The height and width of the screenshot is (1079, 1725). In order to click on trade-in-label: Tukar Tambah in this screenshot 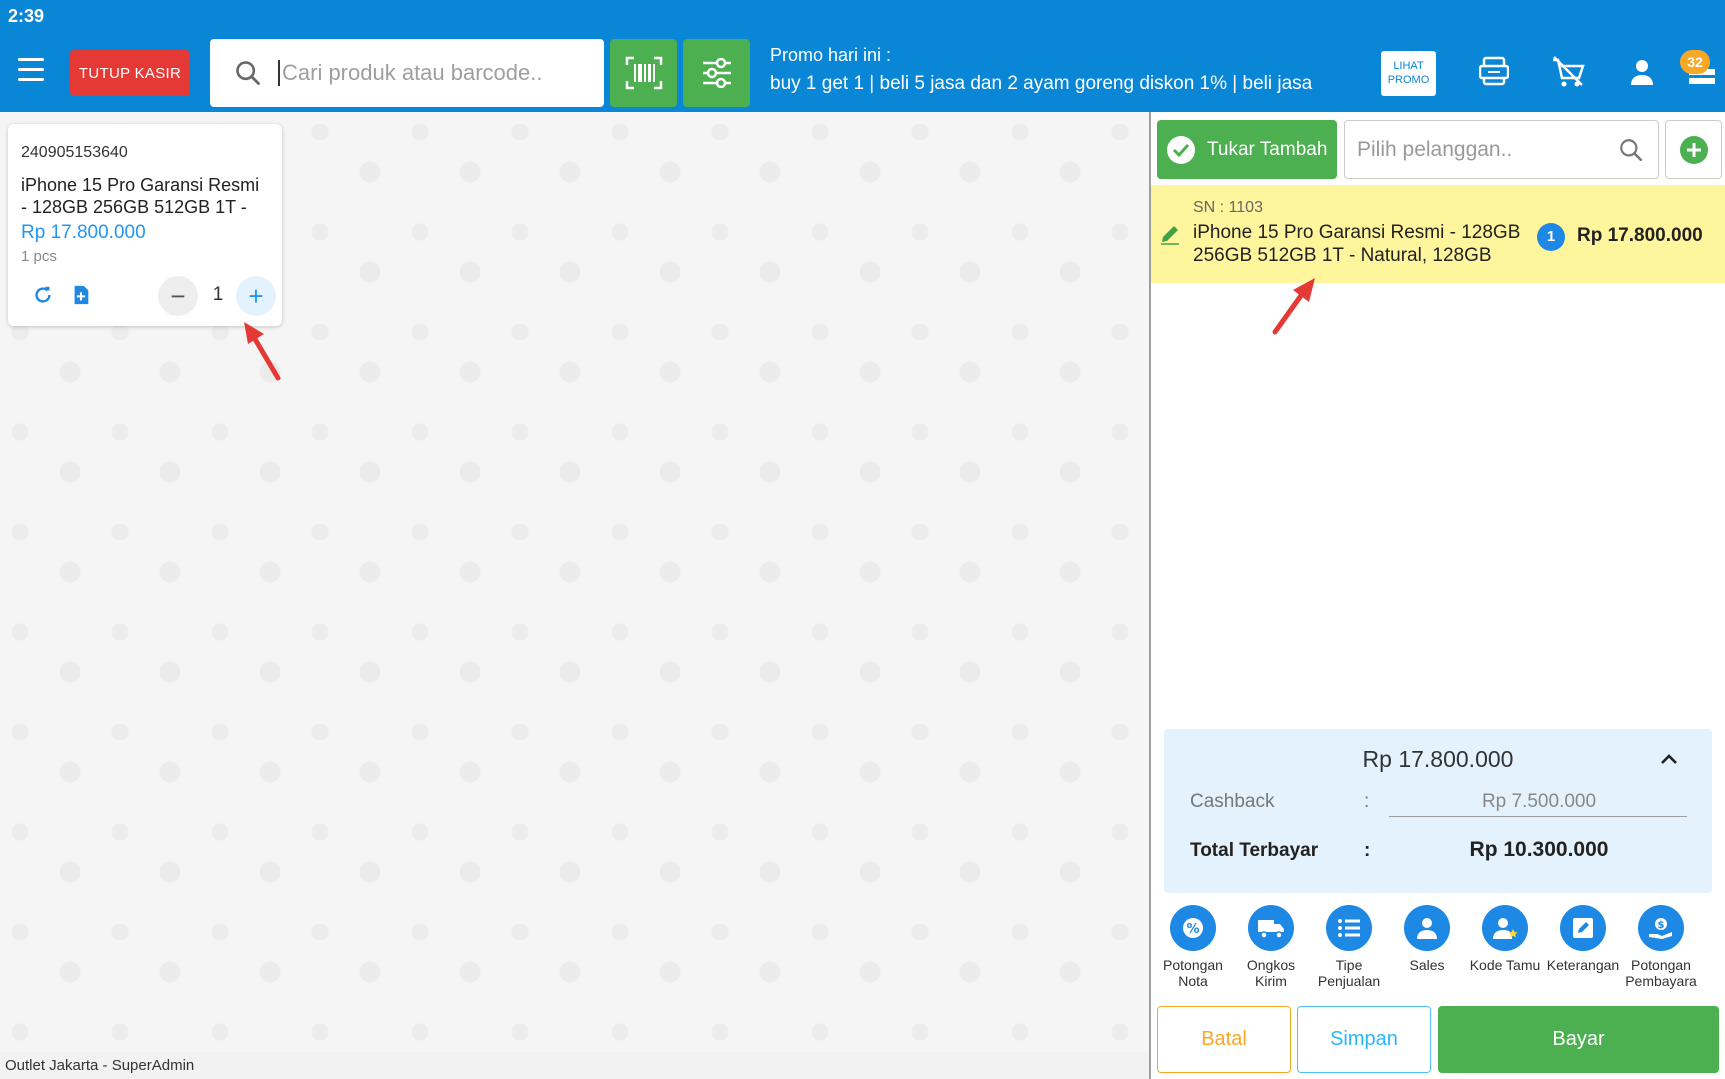, I will do `click(1267, 149)`.